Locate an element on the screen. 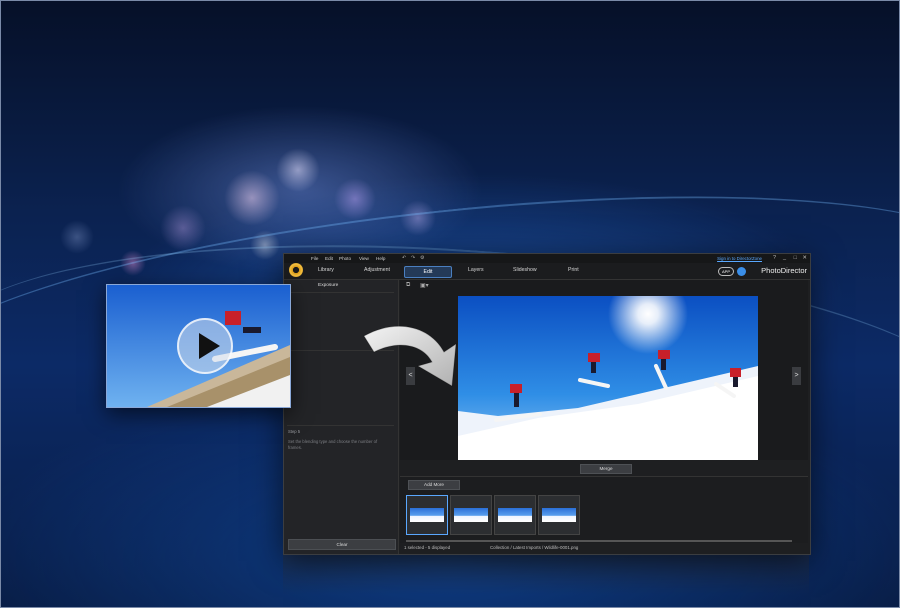  menu-view: View is located at coordinates (364, 258).